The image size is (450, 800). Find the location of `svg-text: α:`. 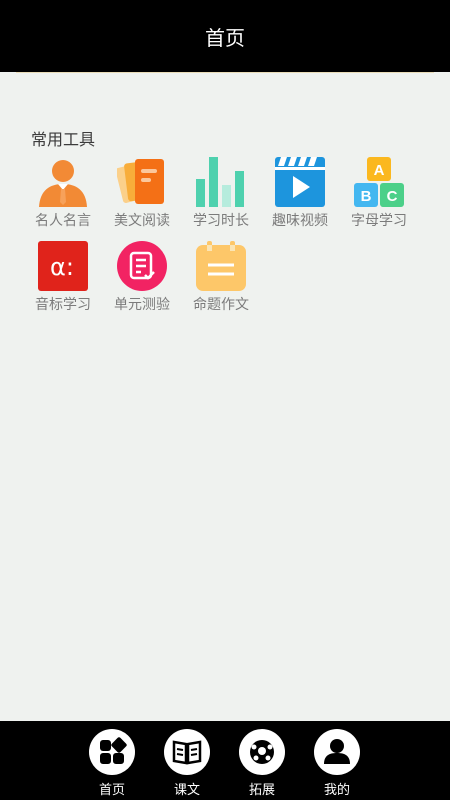

svg-text: α: is located at coordinates (62, 267).